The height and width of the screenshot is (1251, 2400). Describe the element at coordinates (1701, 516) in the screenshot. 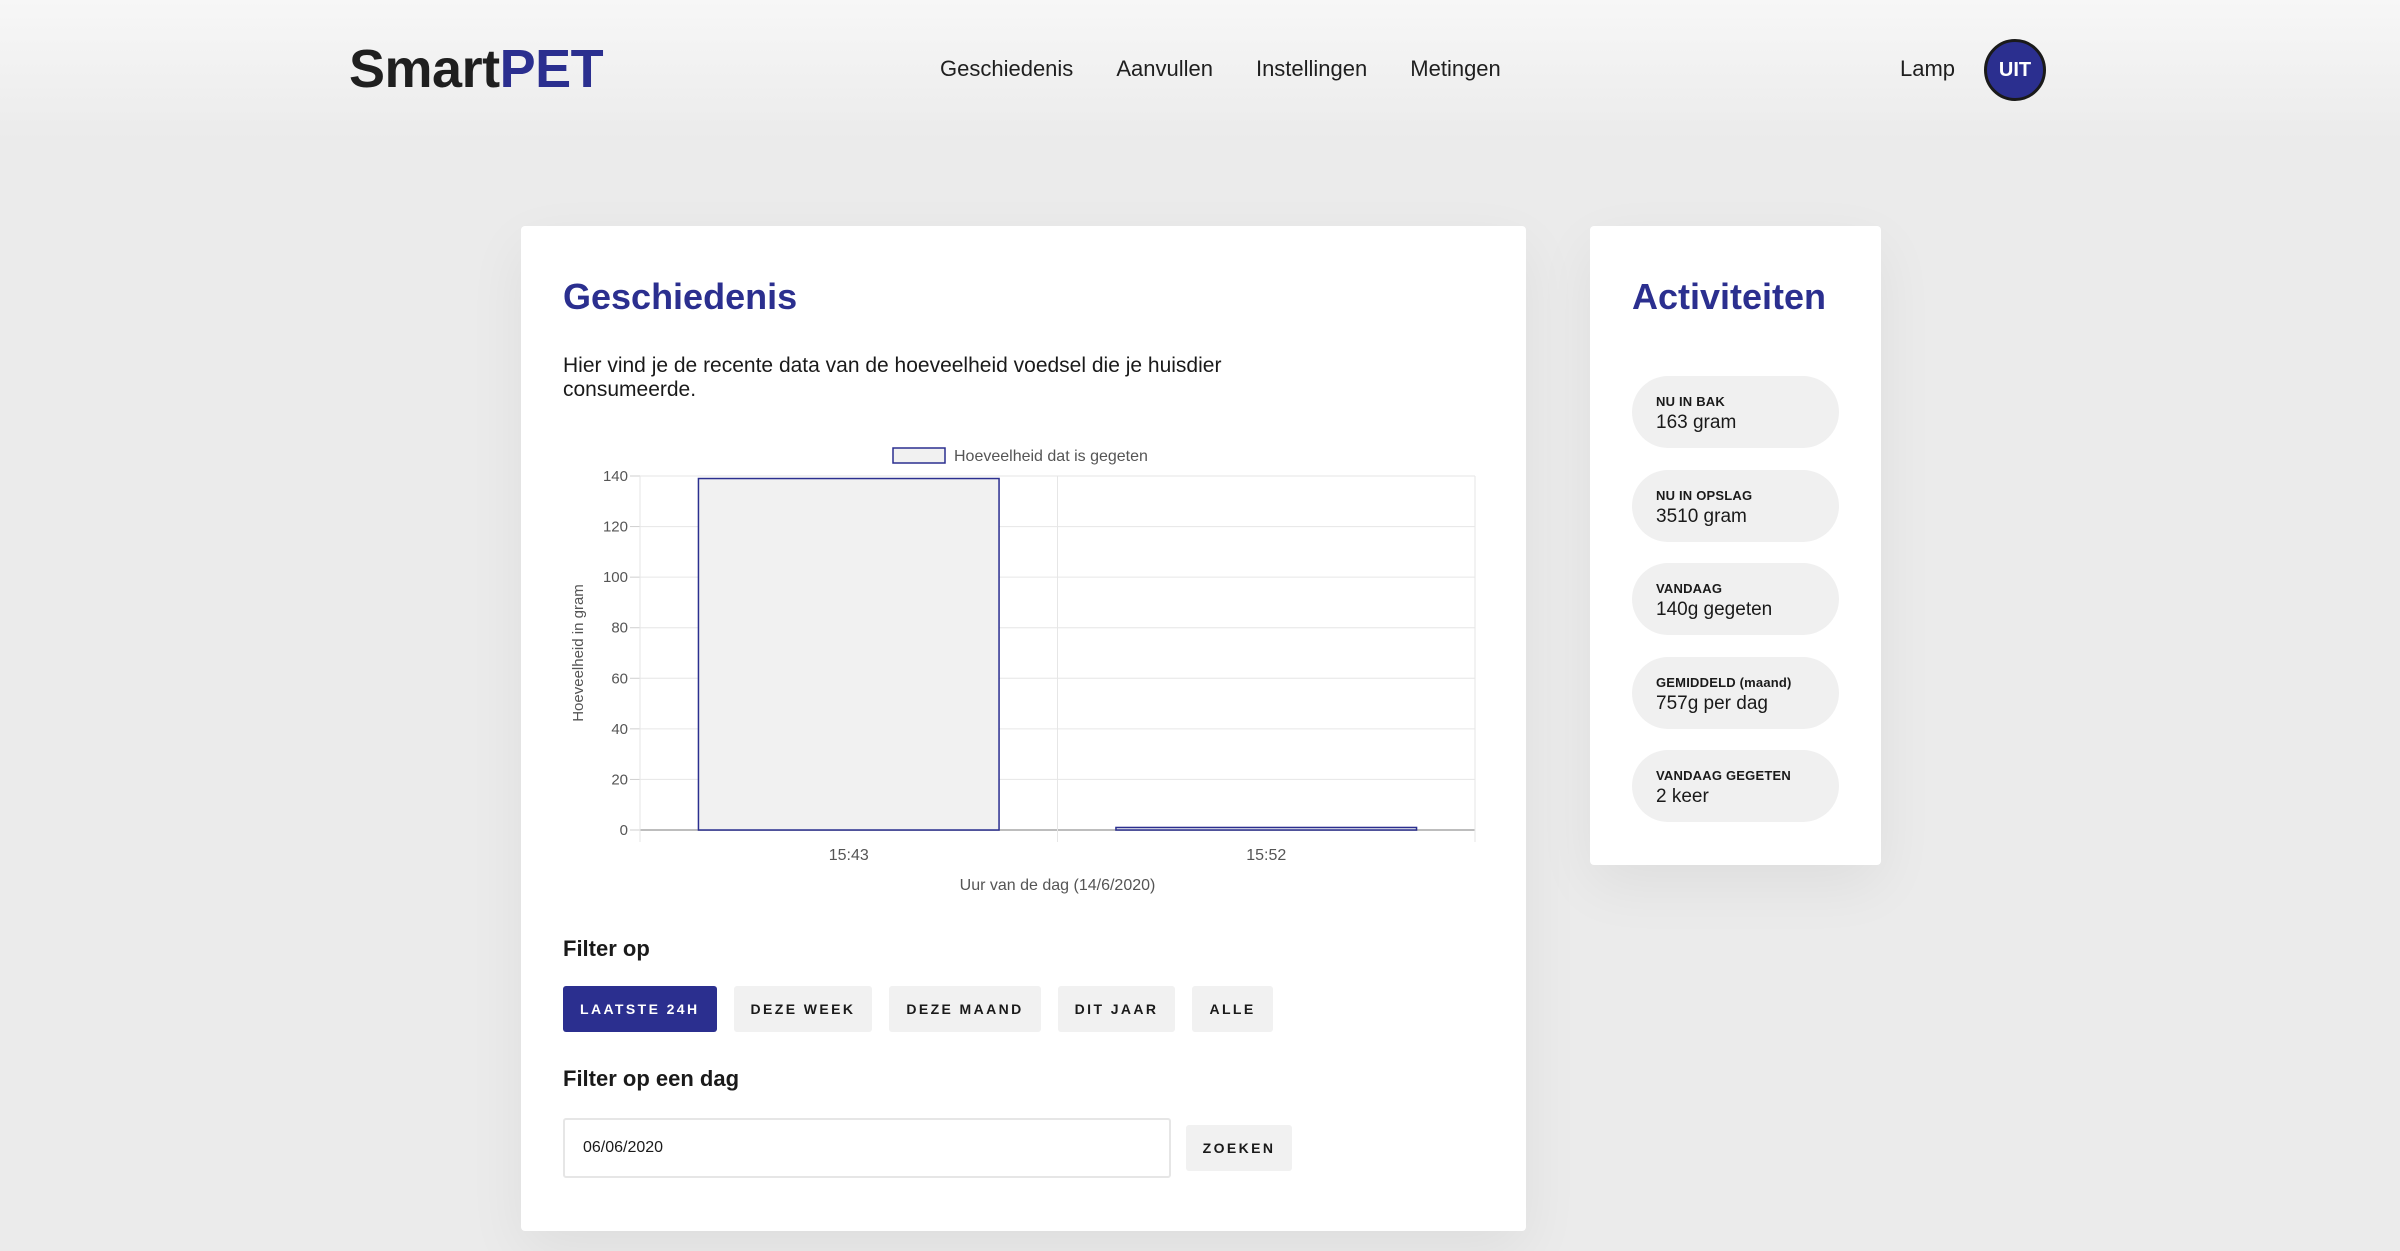

I see `stat-value: 3510 gram` at that location.